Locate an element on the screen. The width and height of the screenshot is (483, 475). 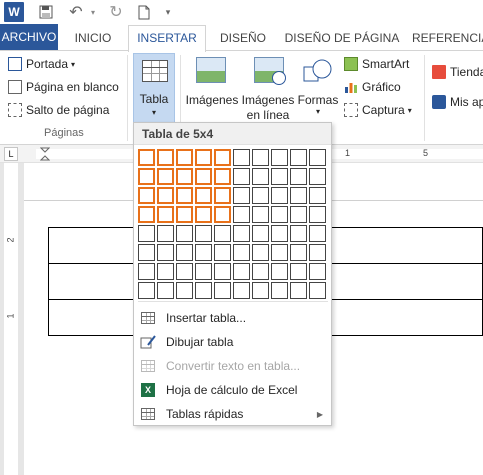
indent-marker-icon is located at coordinates (45, 154).